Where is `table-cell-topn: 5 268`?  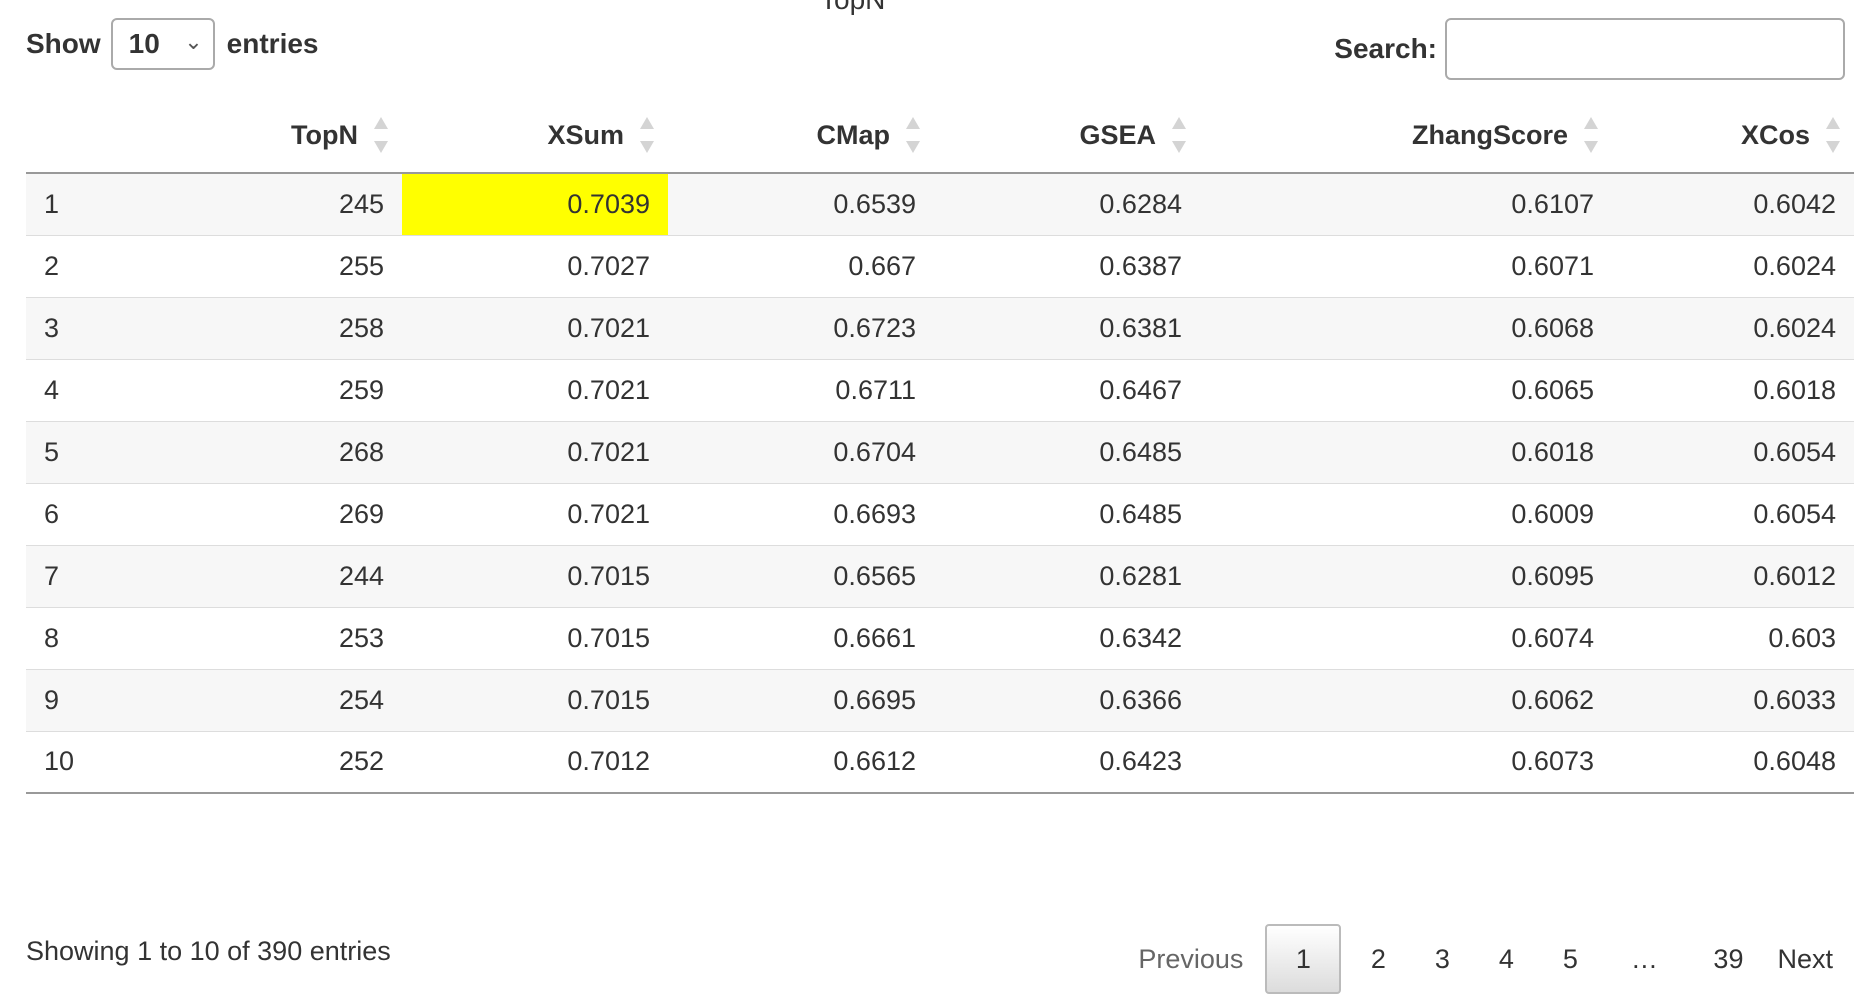
table-cell-topn: 5 268 is located at coordinates (214, 451).